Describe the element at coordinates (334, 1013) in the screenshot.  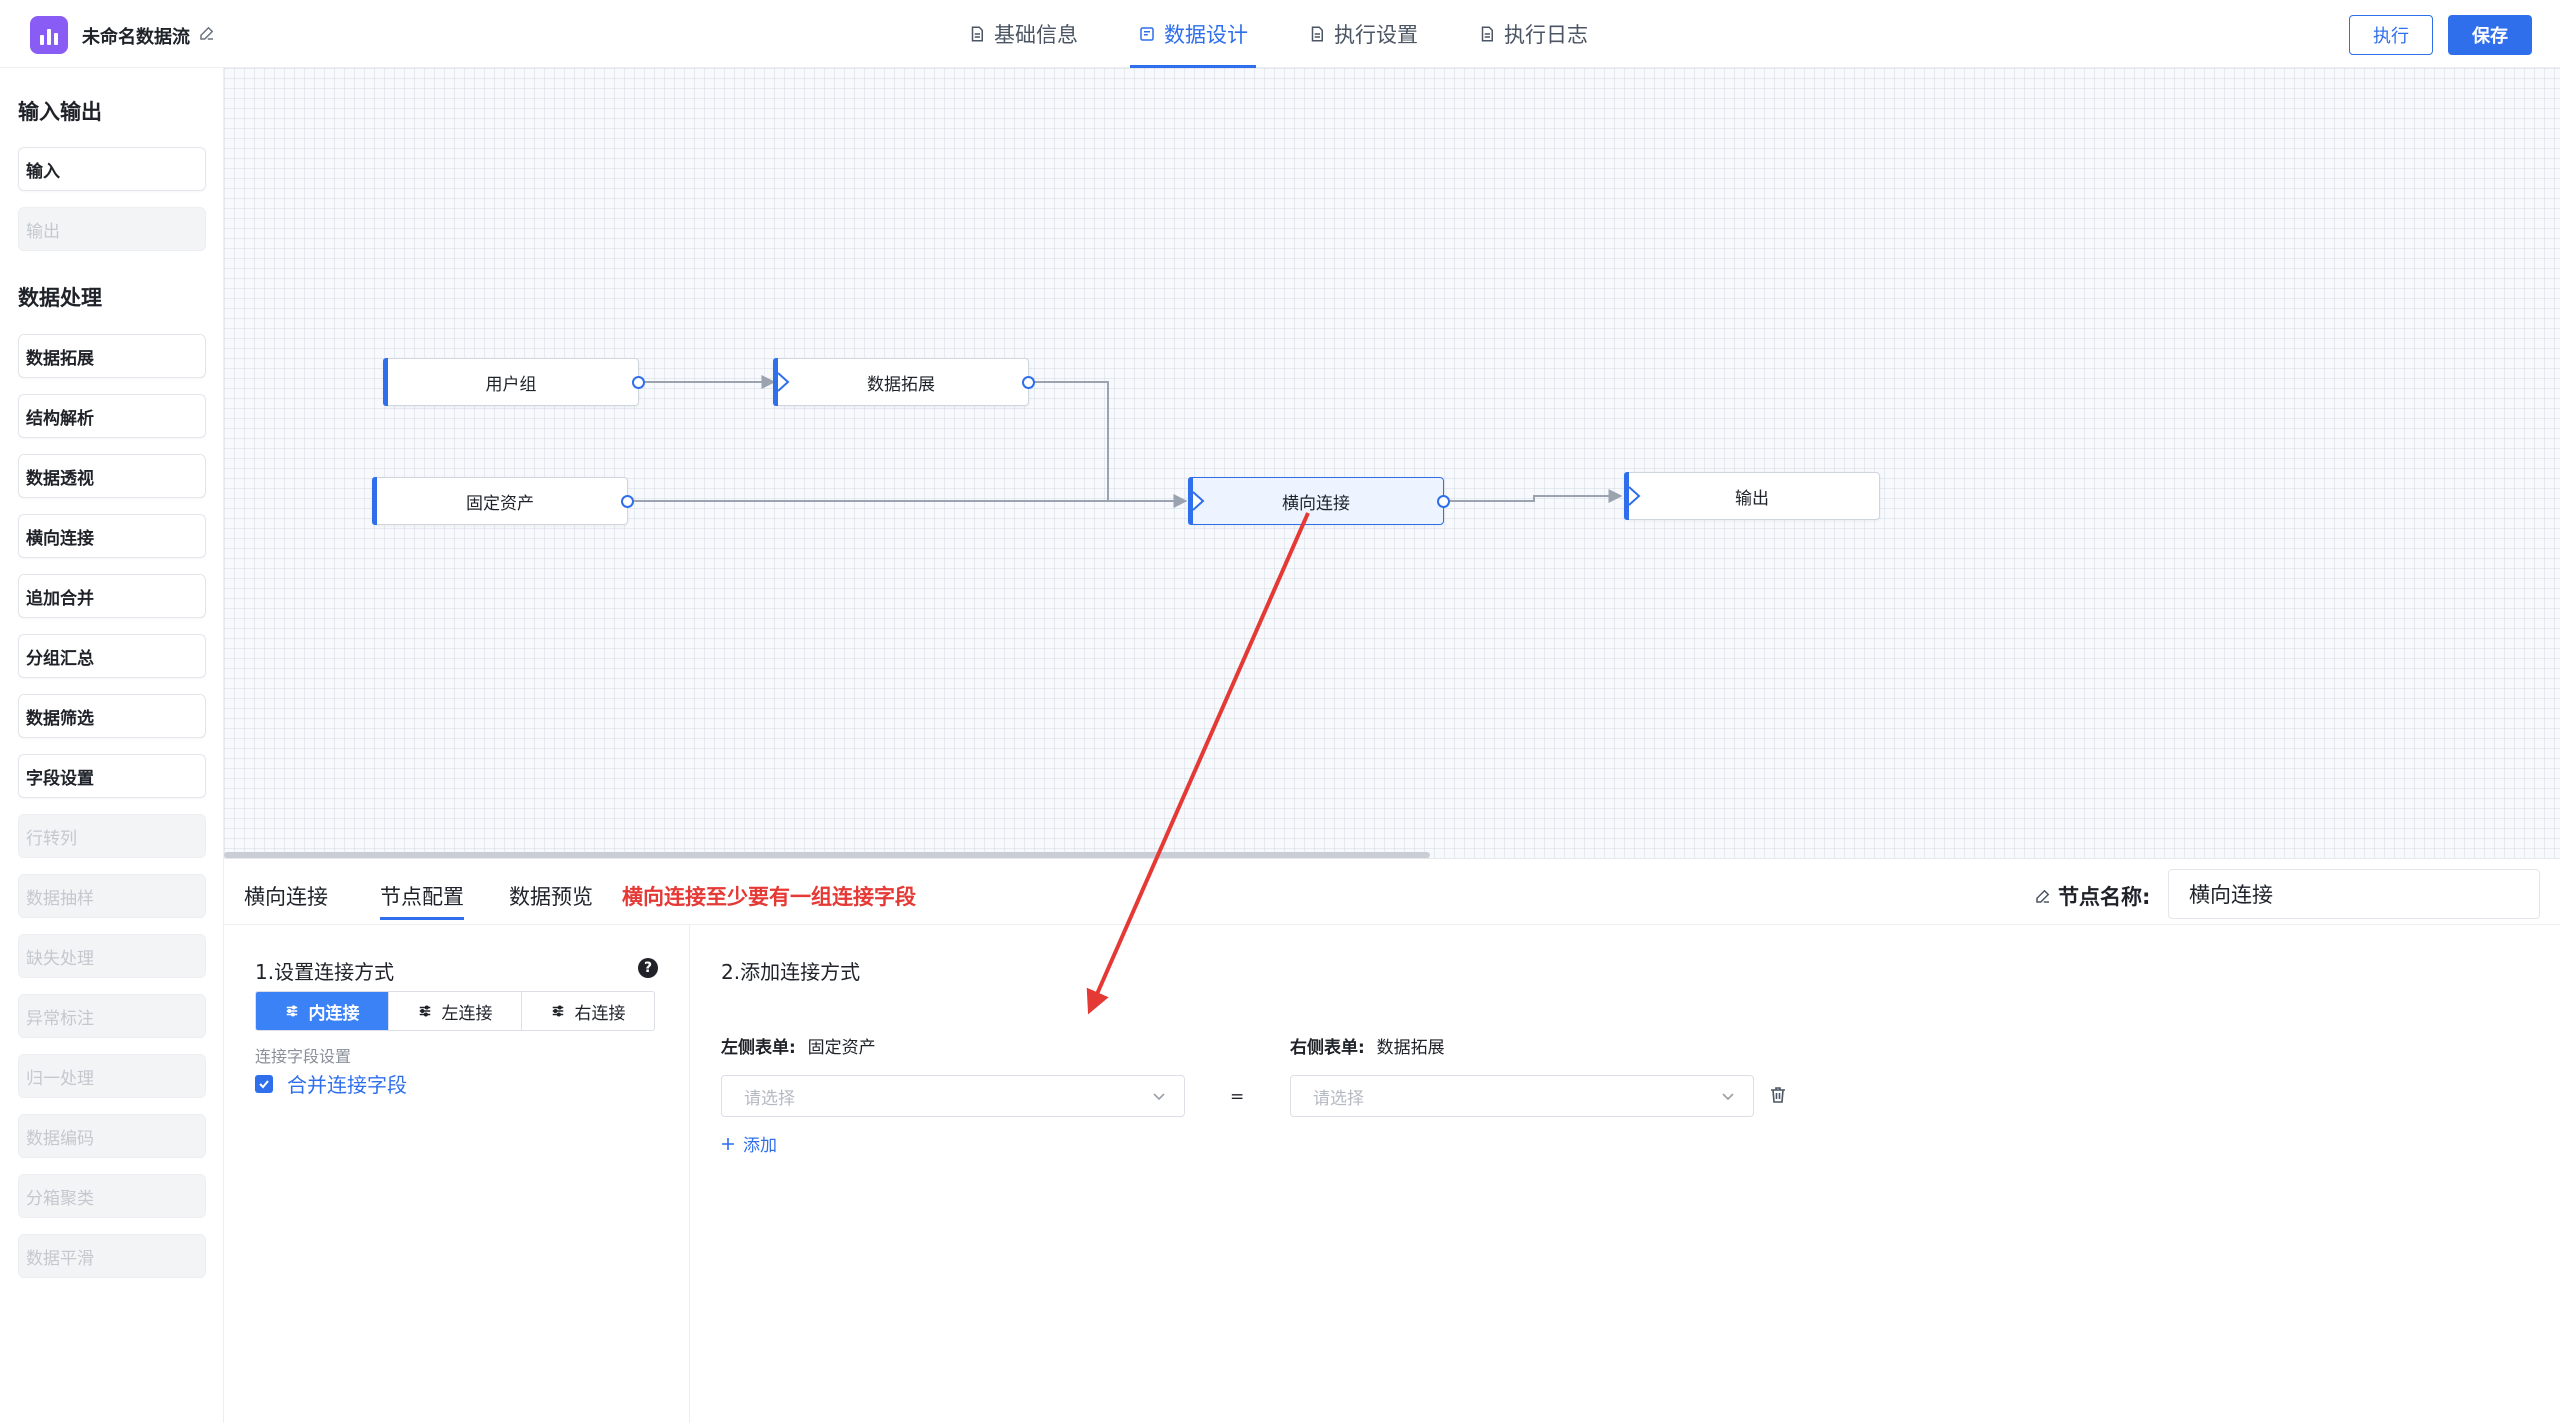
I see `join-label: 内连接` at that location.